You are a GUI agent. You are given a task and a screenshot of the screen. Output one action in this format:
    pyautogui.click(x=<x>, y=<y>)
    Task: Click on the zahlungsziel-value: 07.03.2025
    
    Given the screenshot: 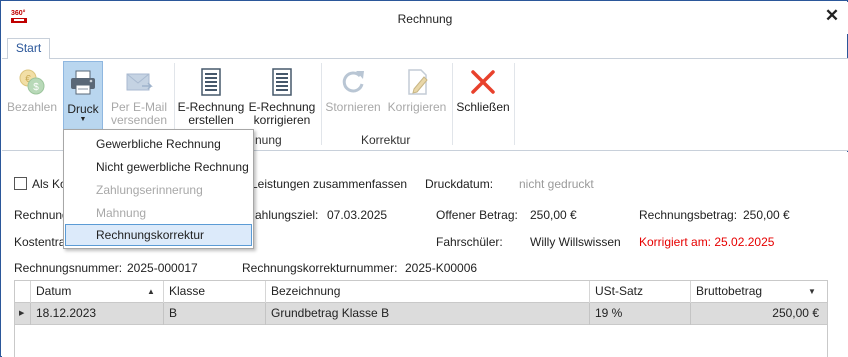 What is the action you would take?
    pyautogui.click(x=357, y=215)
    